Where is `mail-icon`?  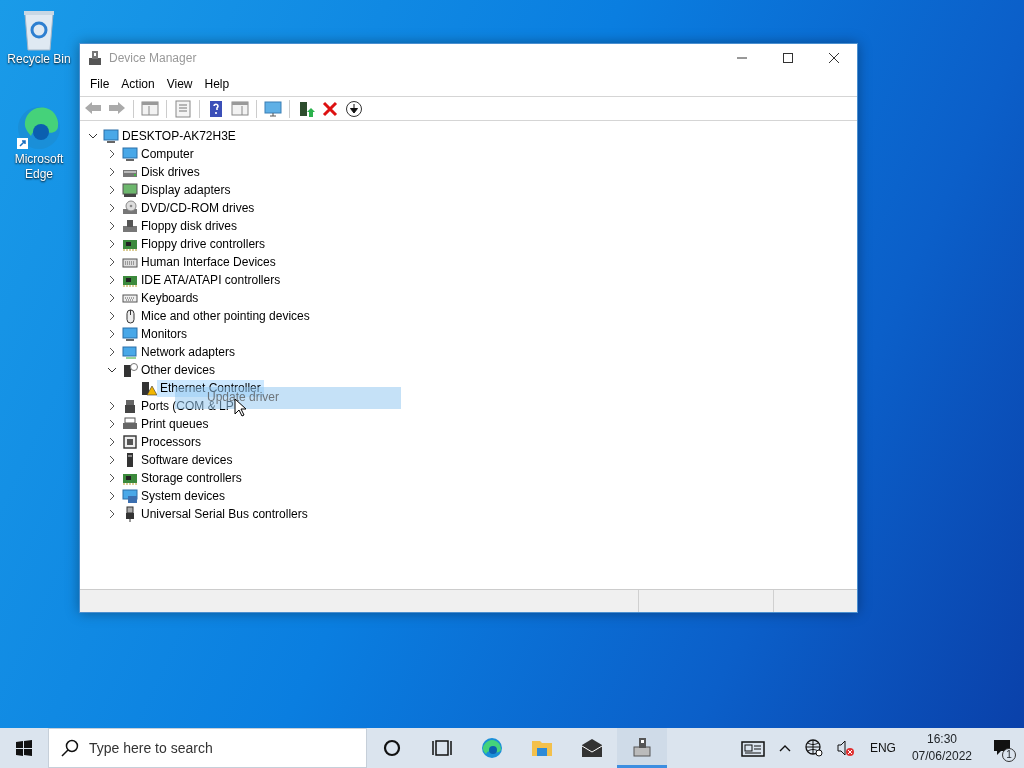 mail-icon is located at coordinates (592, 748).